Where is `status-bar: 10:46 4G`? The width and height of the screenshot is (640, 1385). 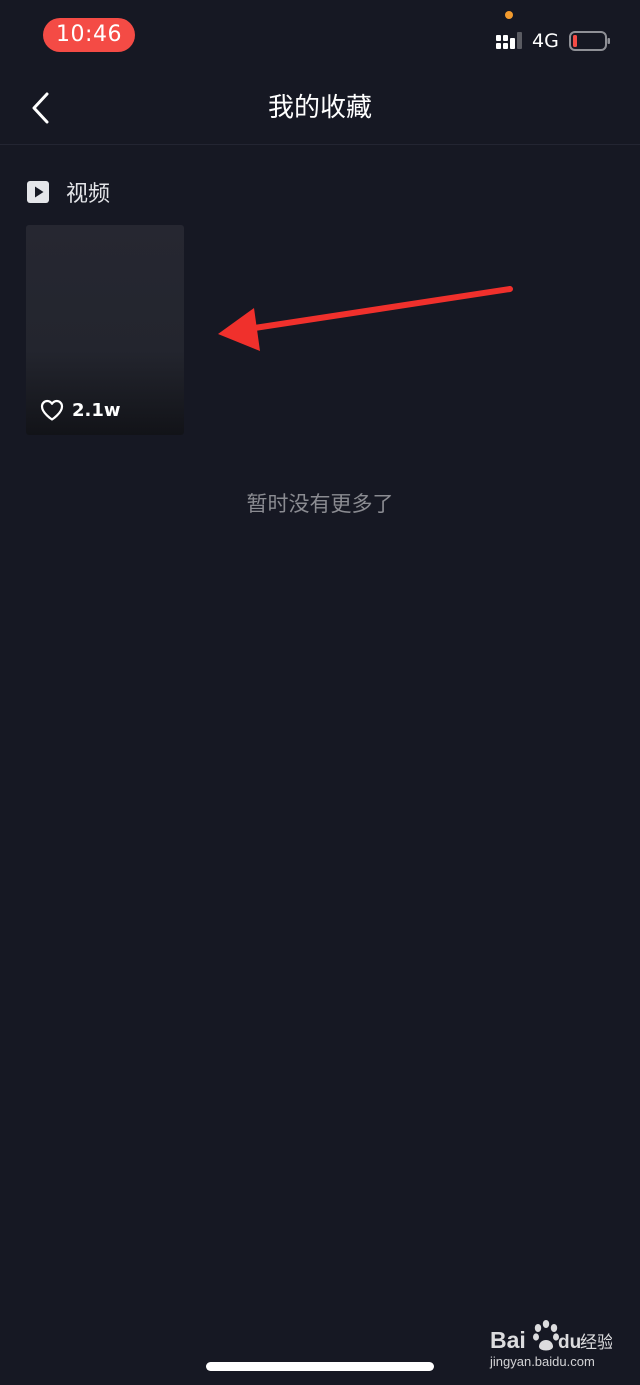
status-bar: 10:46 4G is located at coordinates (320, 36).